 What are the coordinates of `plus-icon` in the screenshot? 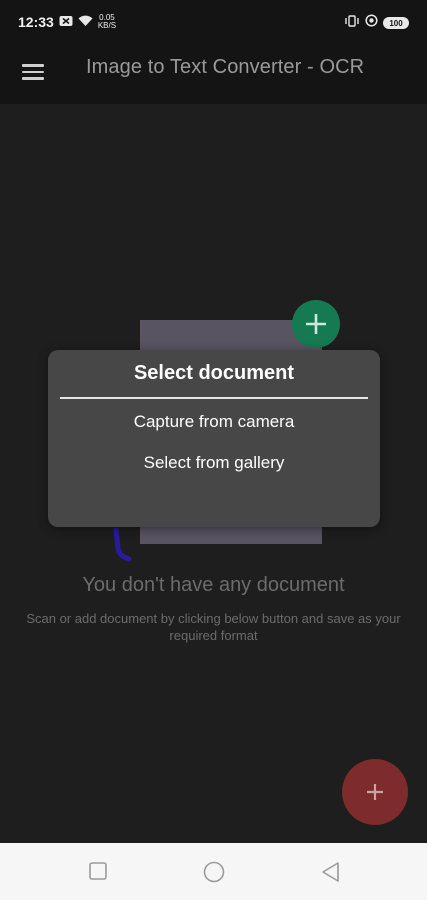 It's located at (375, 792).